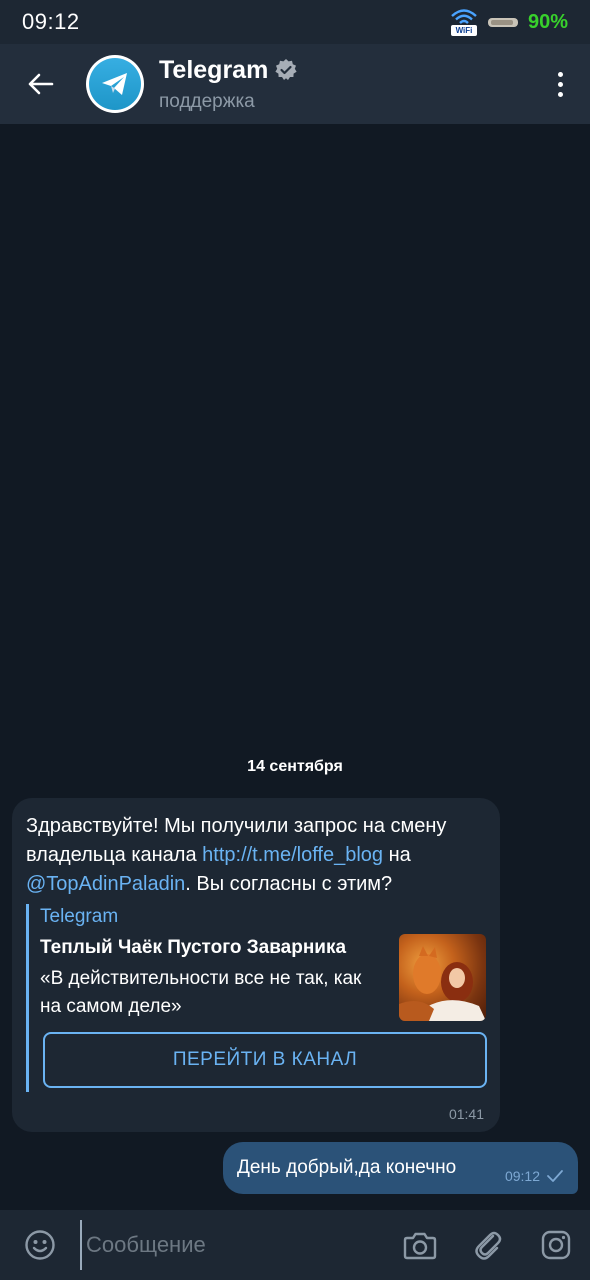 The width and height of the screenshot is (590, 1280). I want to click on back-button, so click(40, 84).